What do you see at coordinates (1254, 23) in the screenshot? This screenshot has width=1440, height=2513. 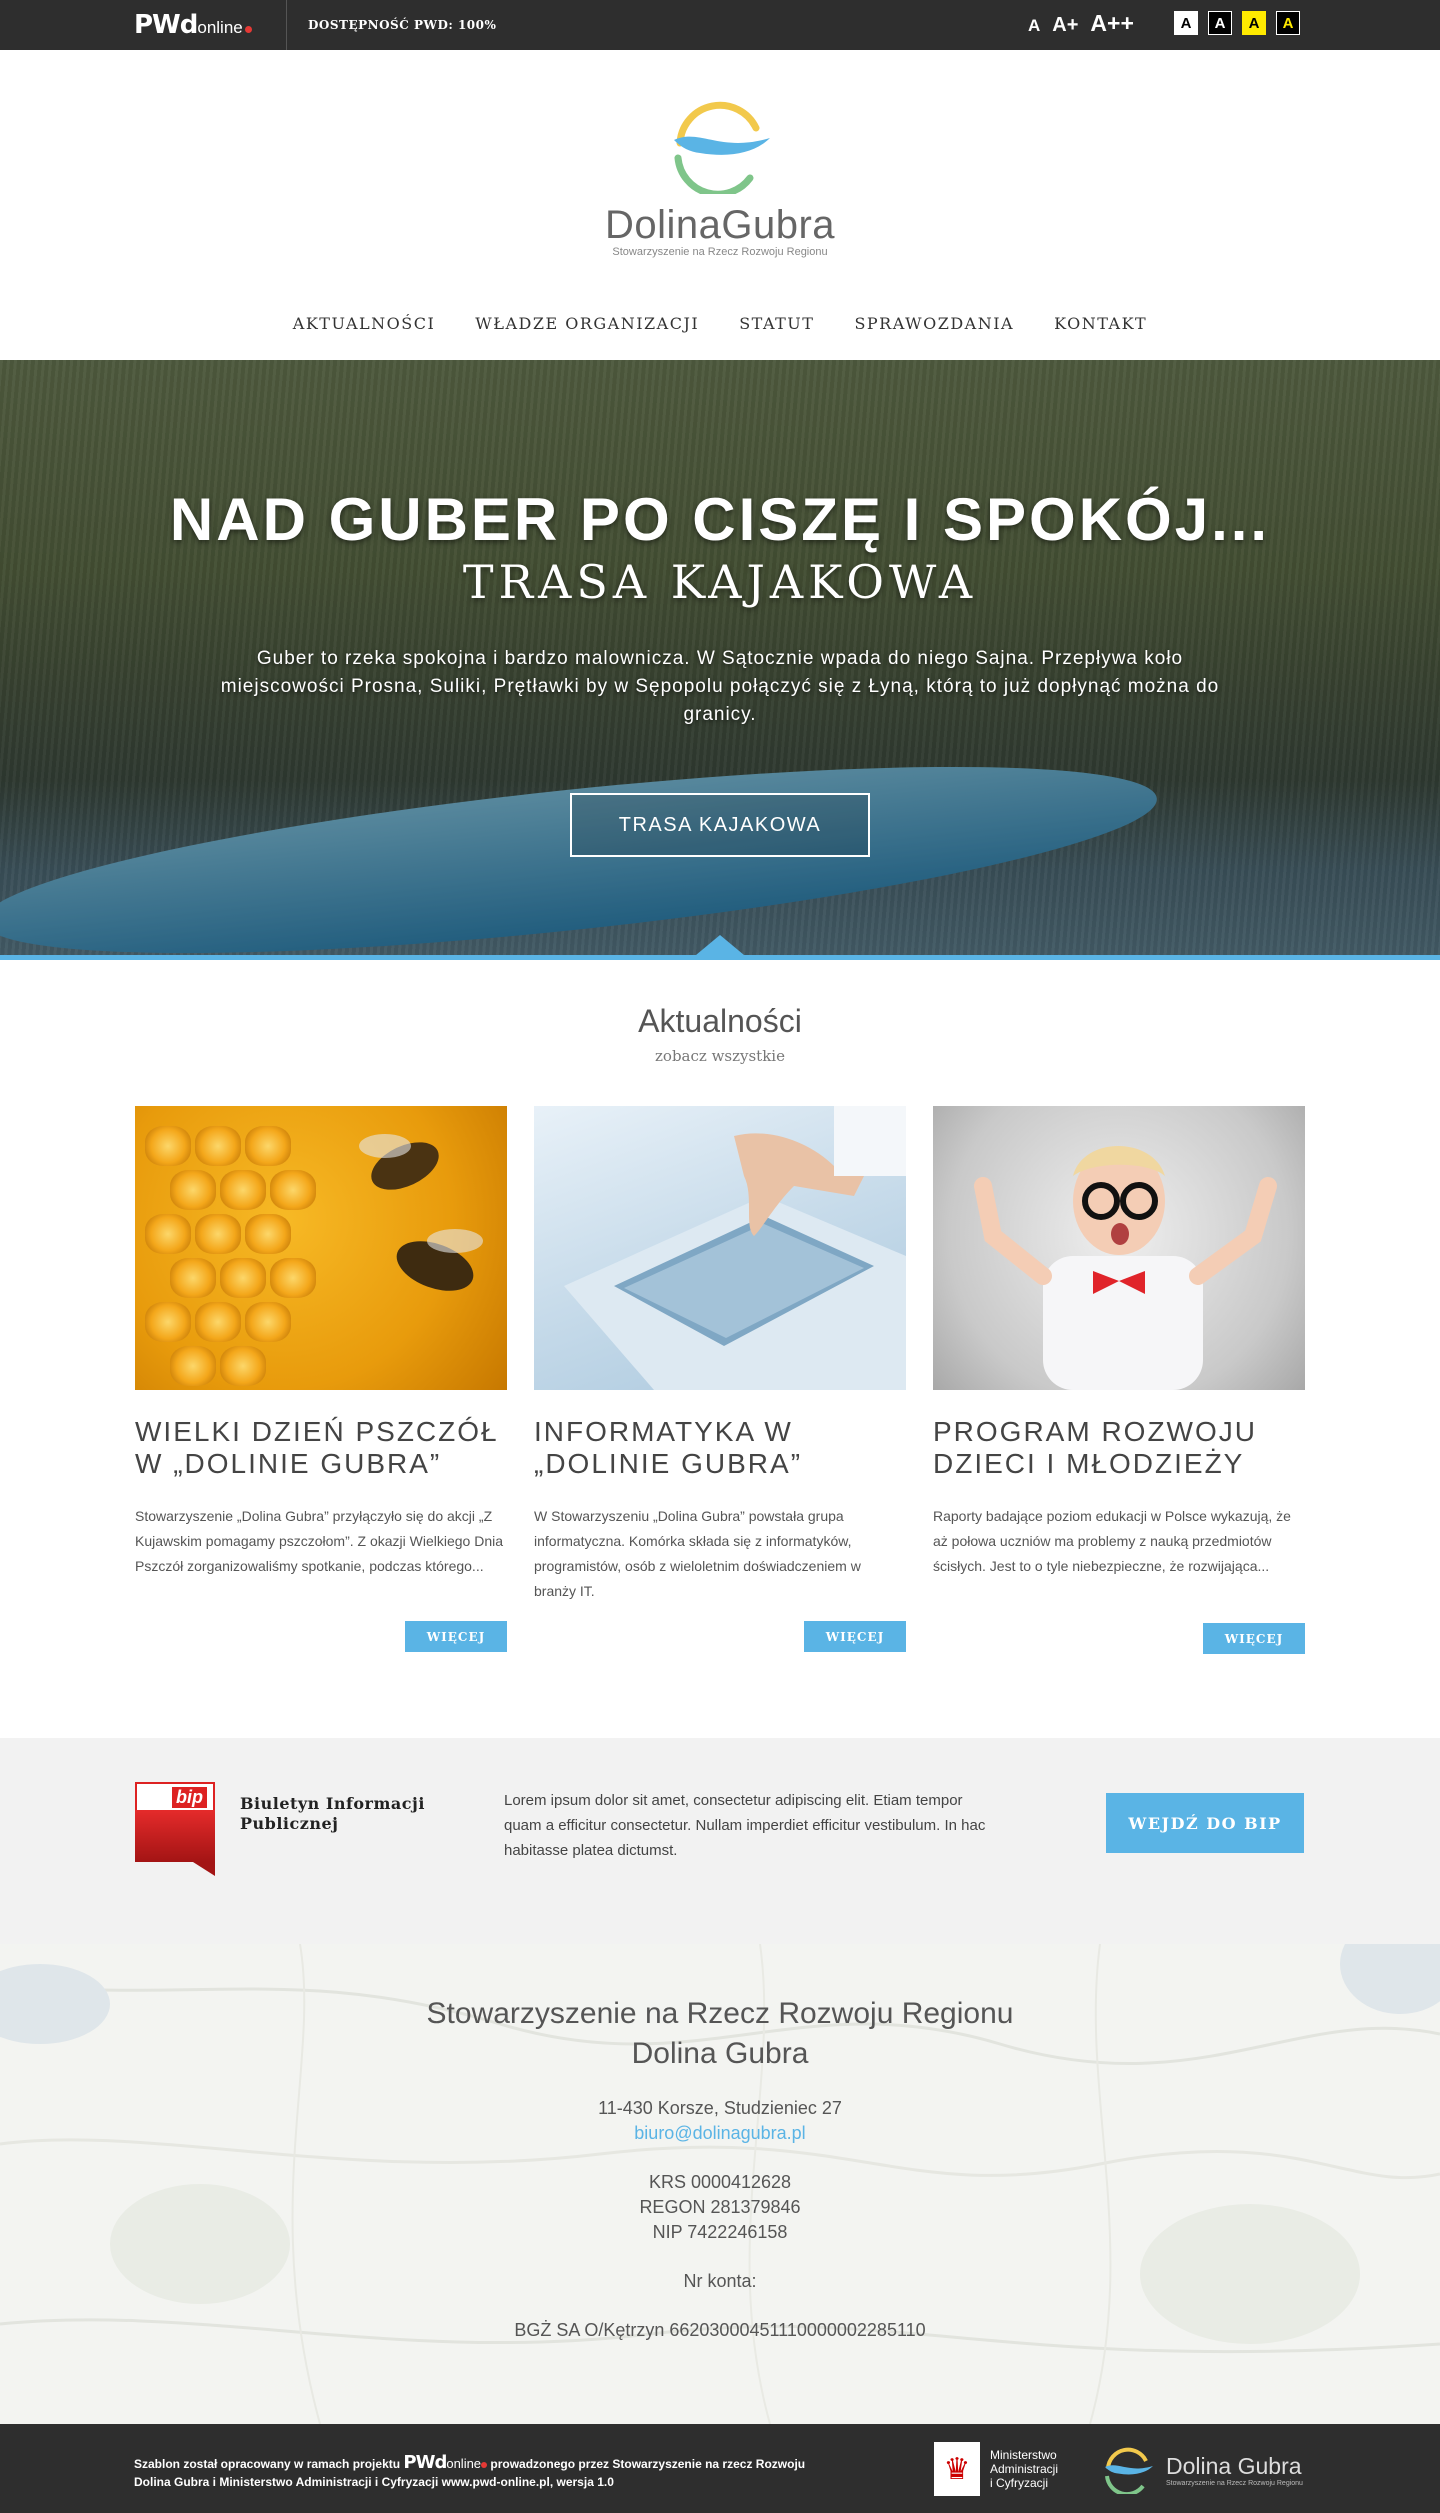 I see `contrast-yellow-black-button: A` at bounding box center [1254, 23].